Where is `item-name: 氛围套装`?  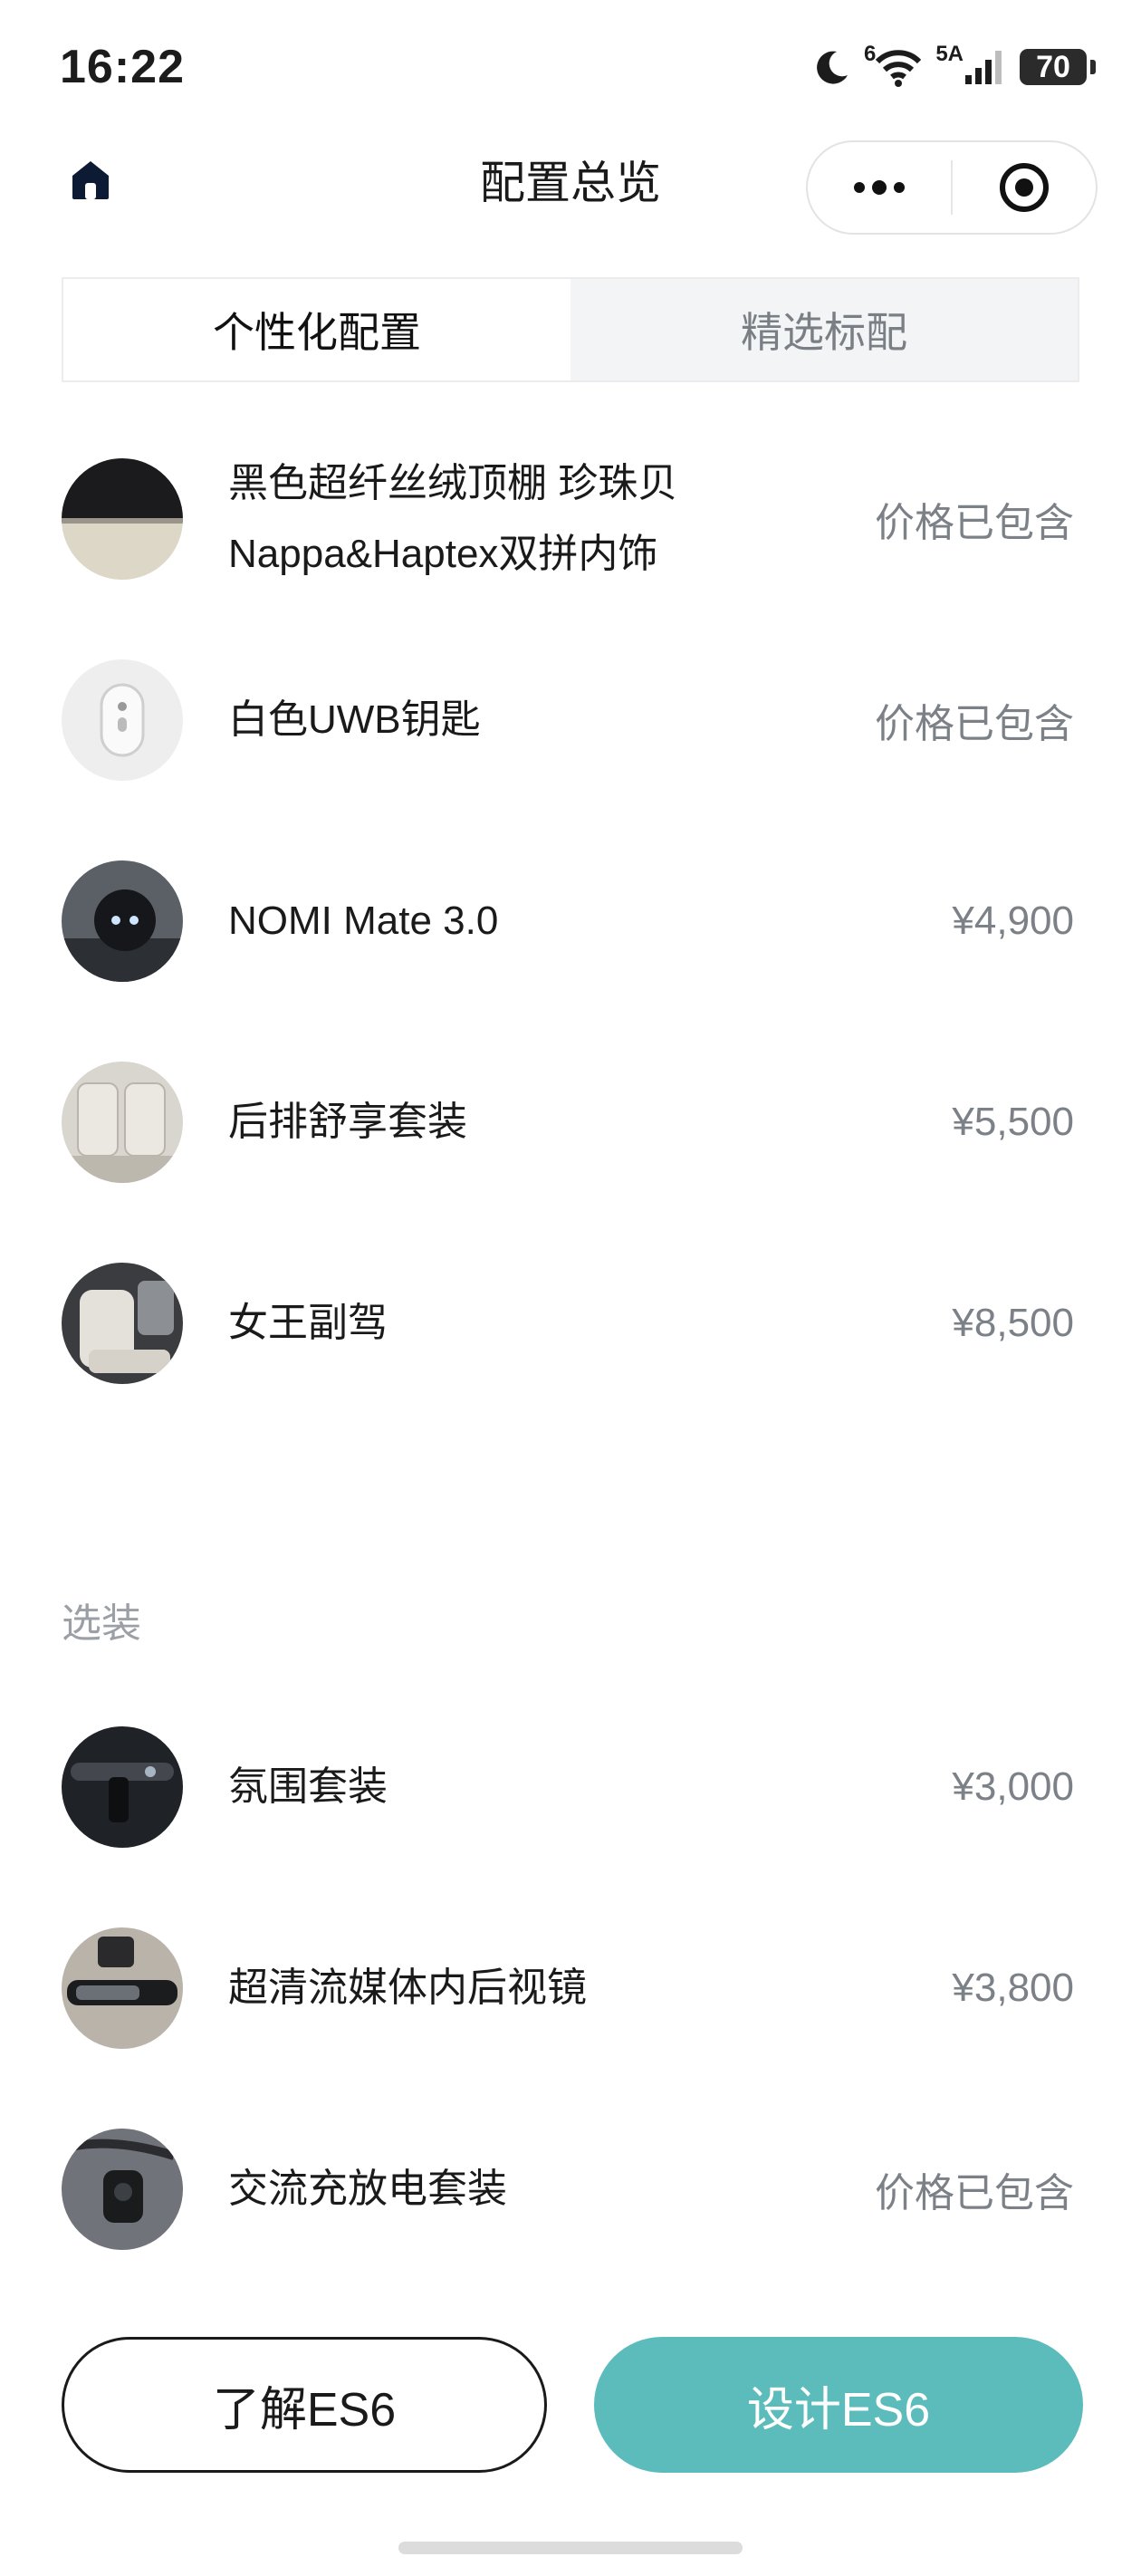
item-name: 氛围套装 is located at coordinates (308, 1786).